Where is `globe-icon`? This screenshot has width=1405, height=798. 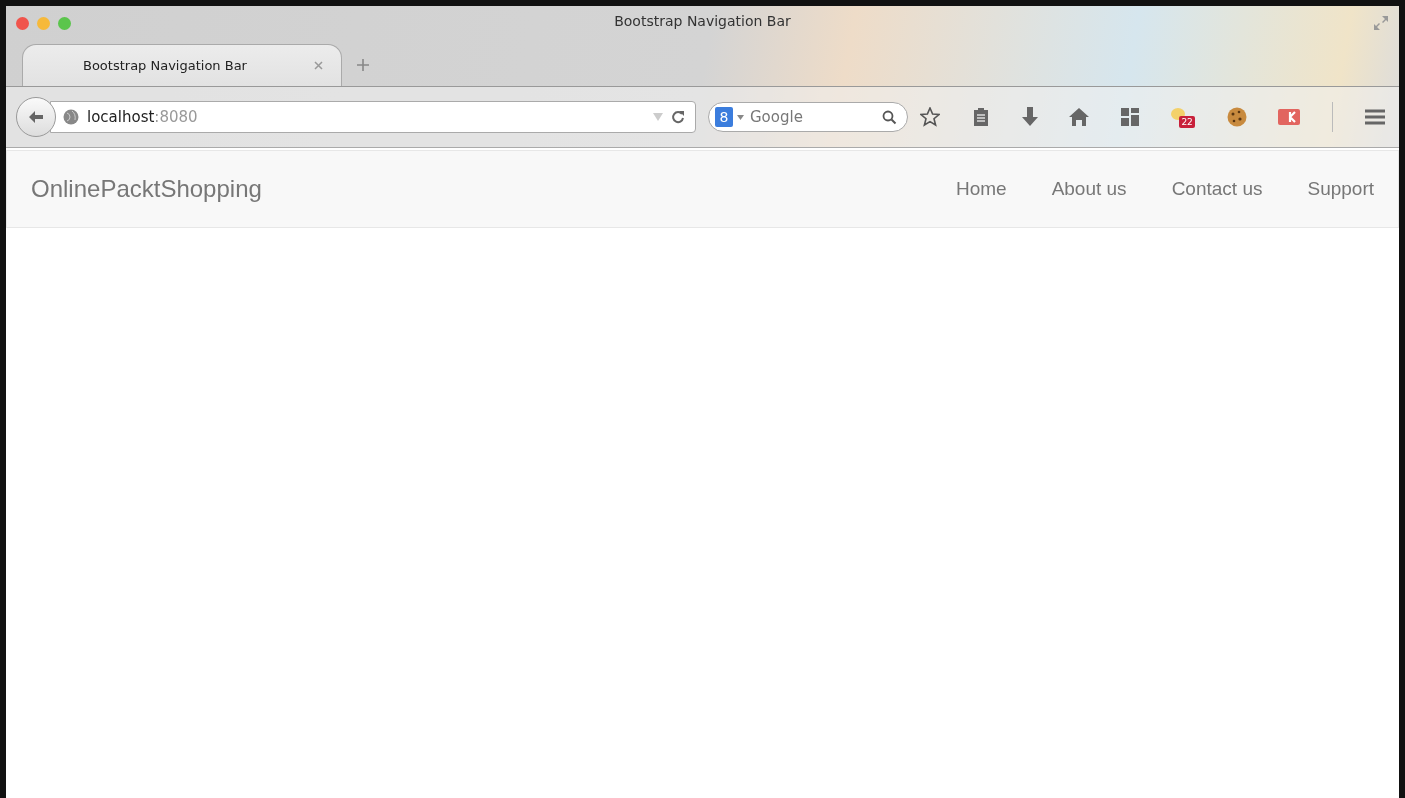 globe-icon is located at coordinates (71, 117).